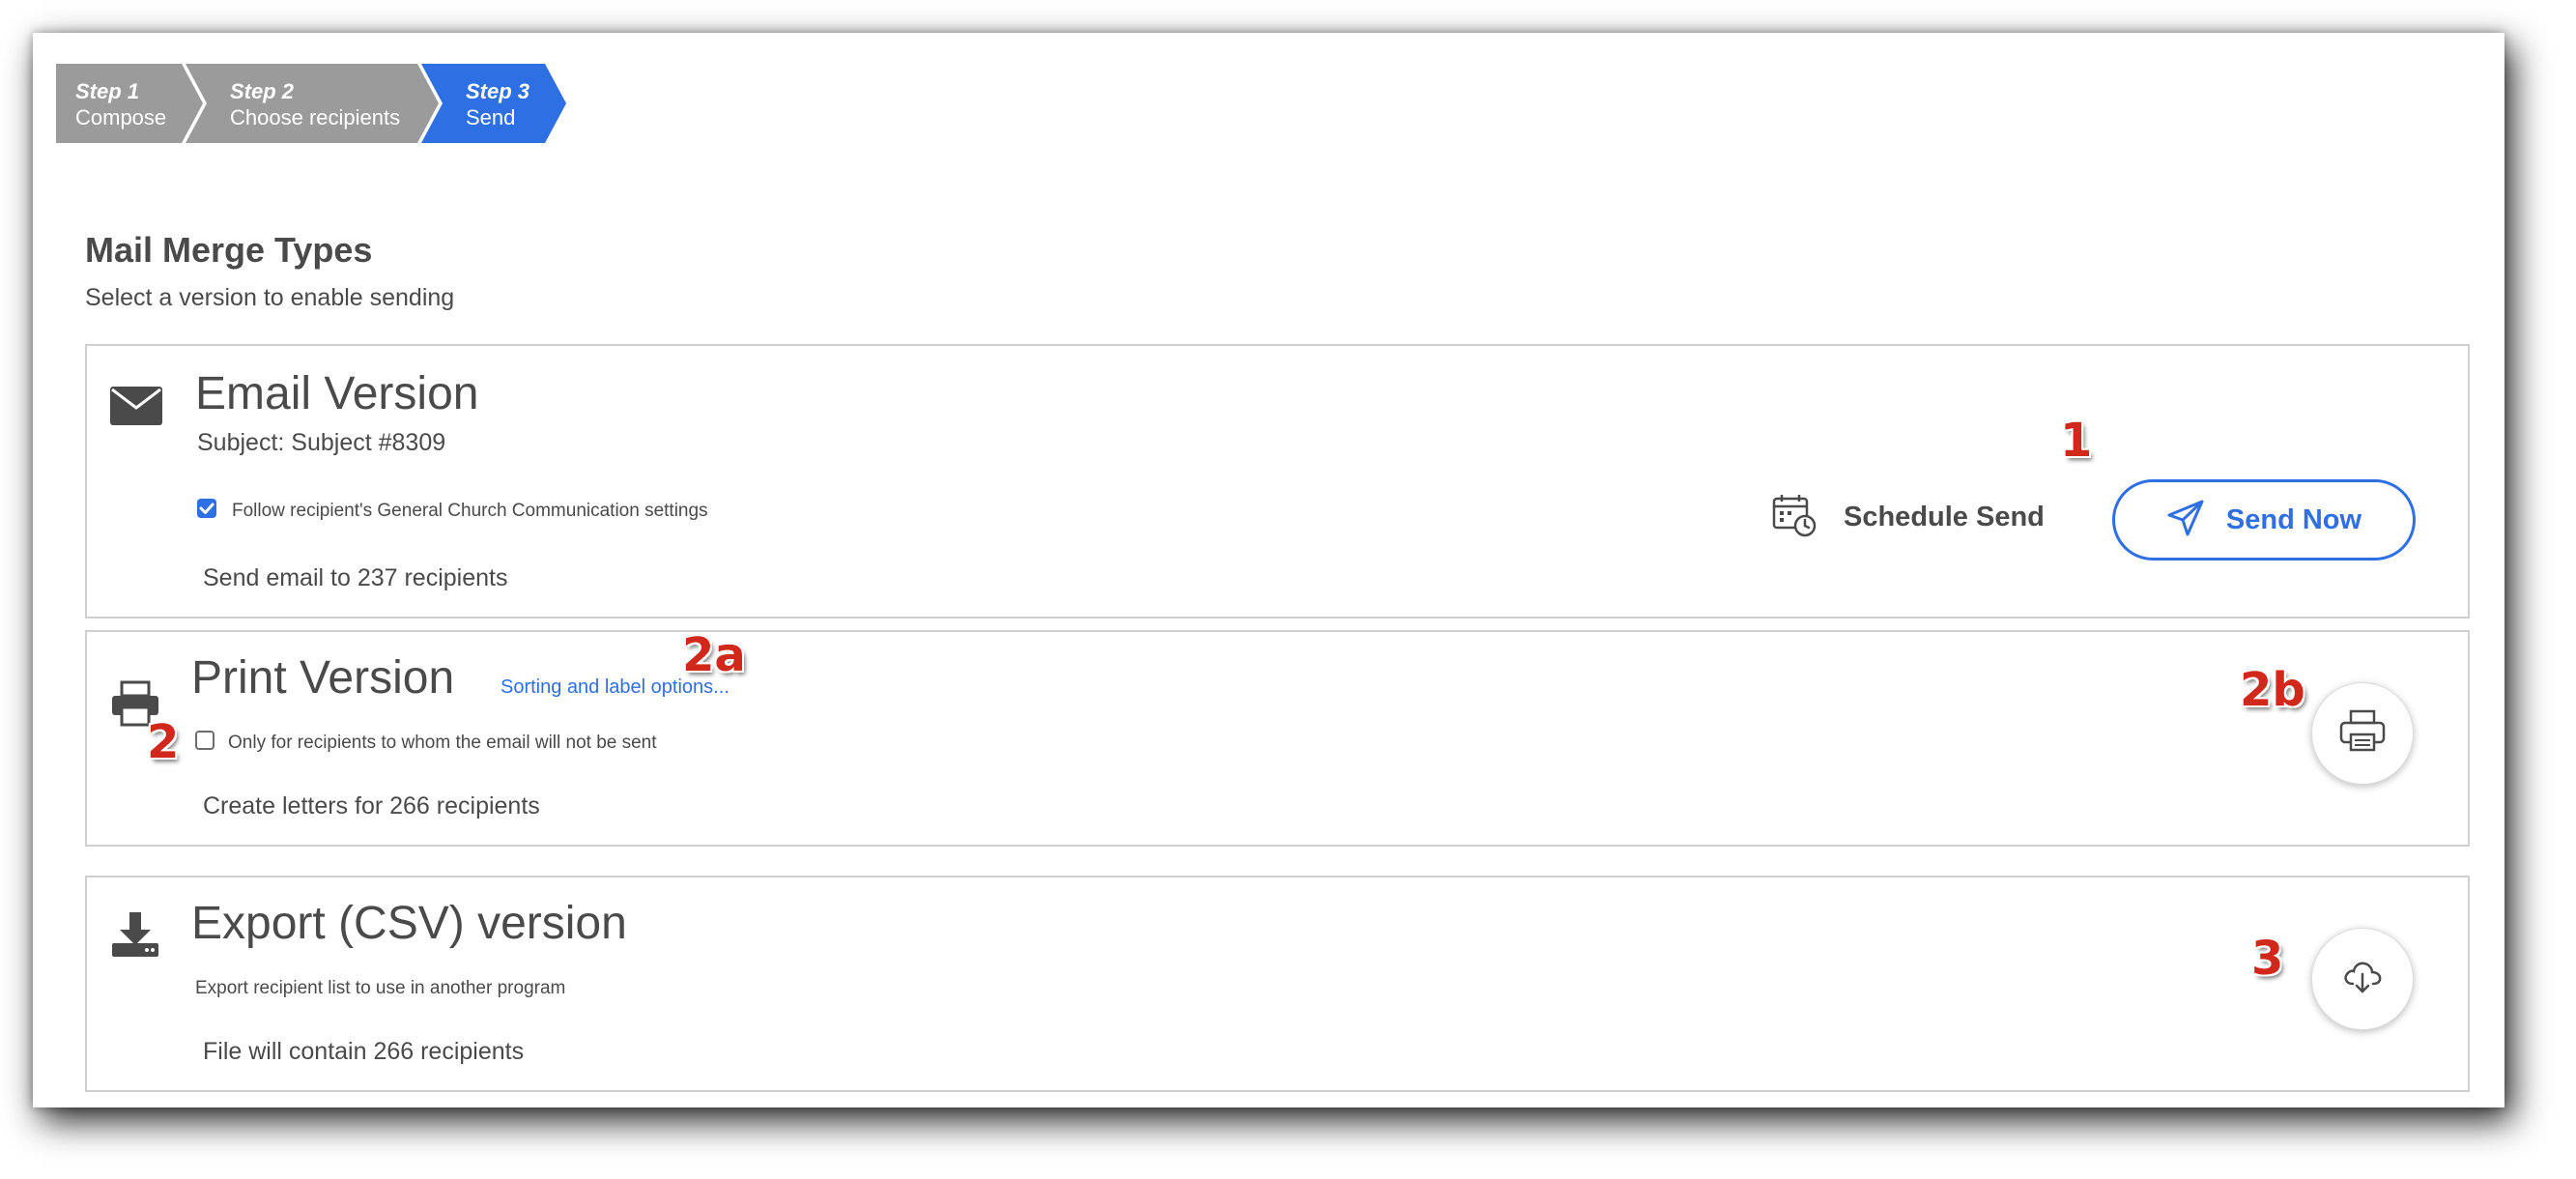 Image resolution: width=2576 pixels, height=1179 pixels. I want to click on export-version-heading: Export (CSV) version, so click(409, 923).